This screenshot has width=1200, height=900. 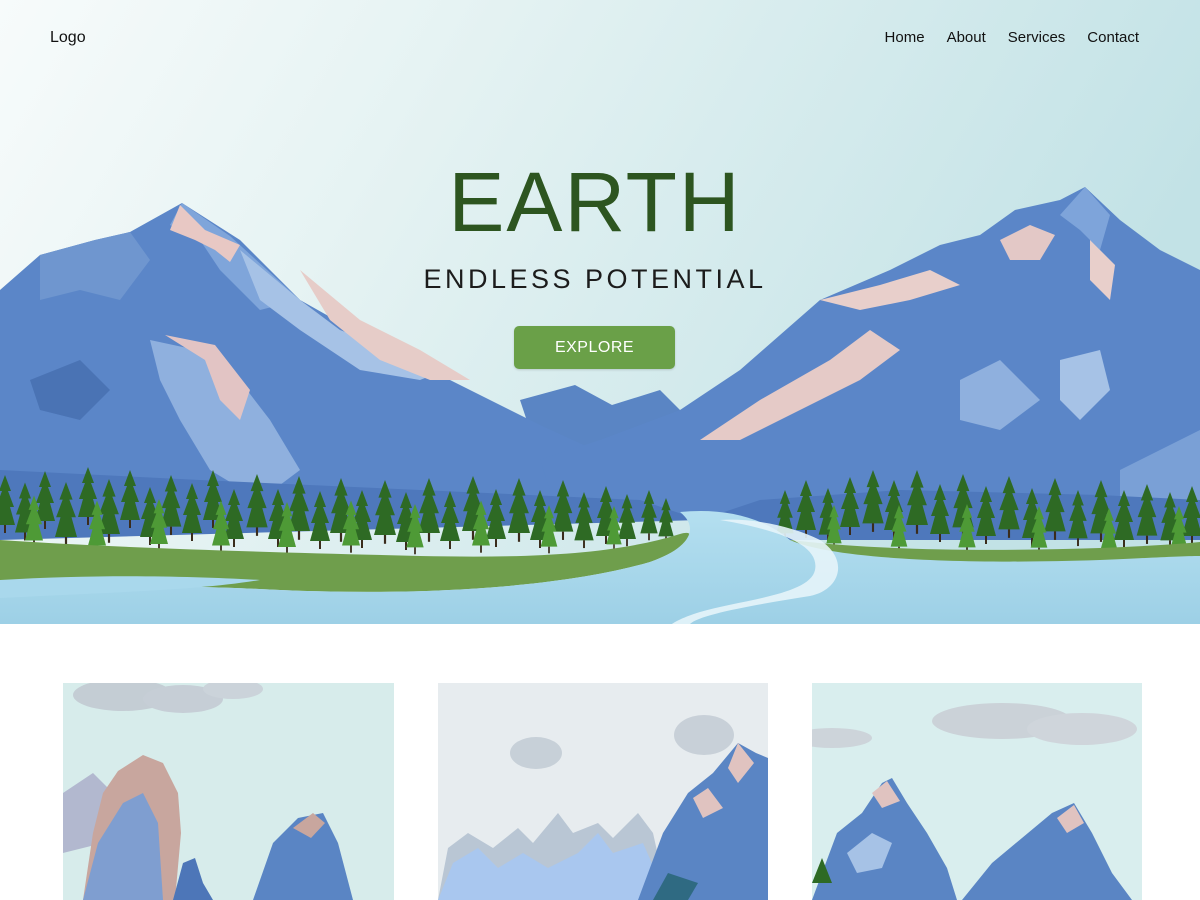 What do you see at coordinates (595, 279) in the screenshot?
I see `hero-subtitle: ENDLESS POTENTIAL` at bounding box center [595, 279].